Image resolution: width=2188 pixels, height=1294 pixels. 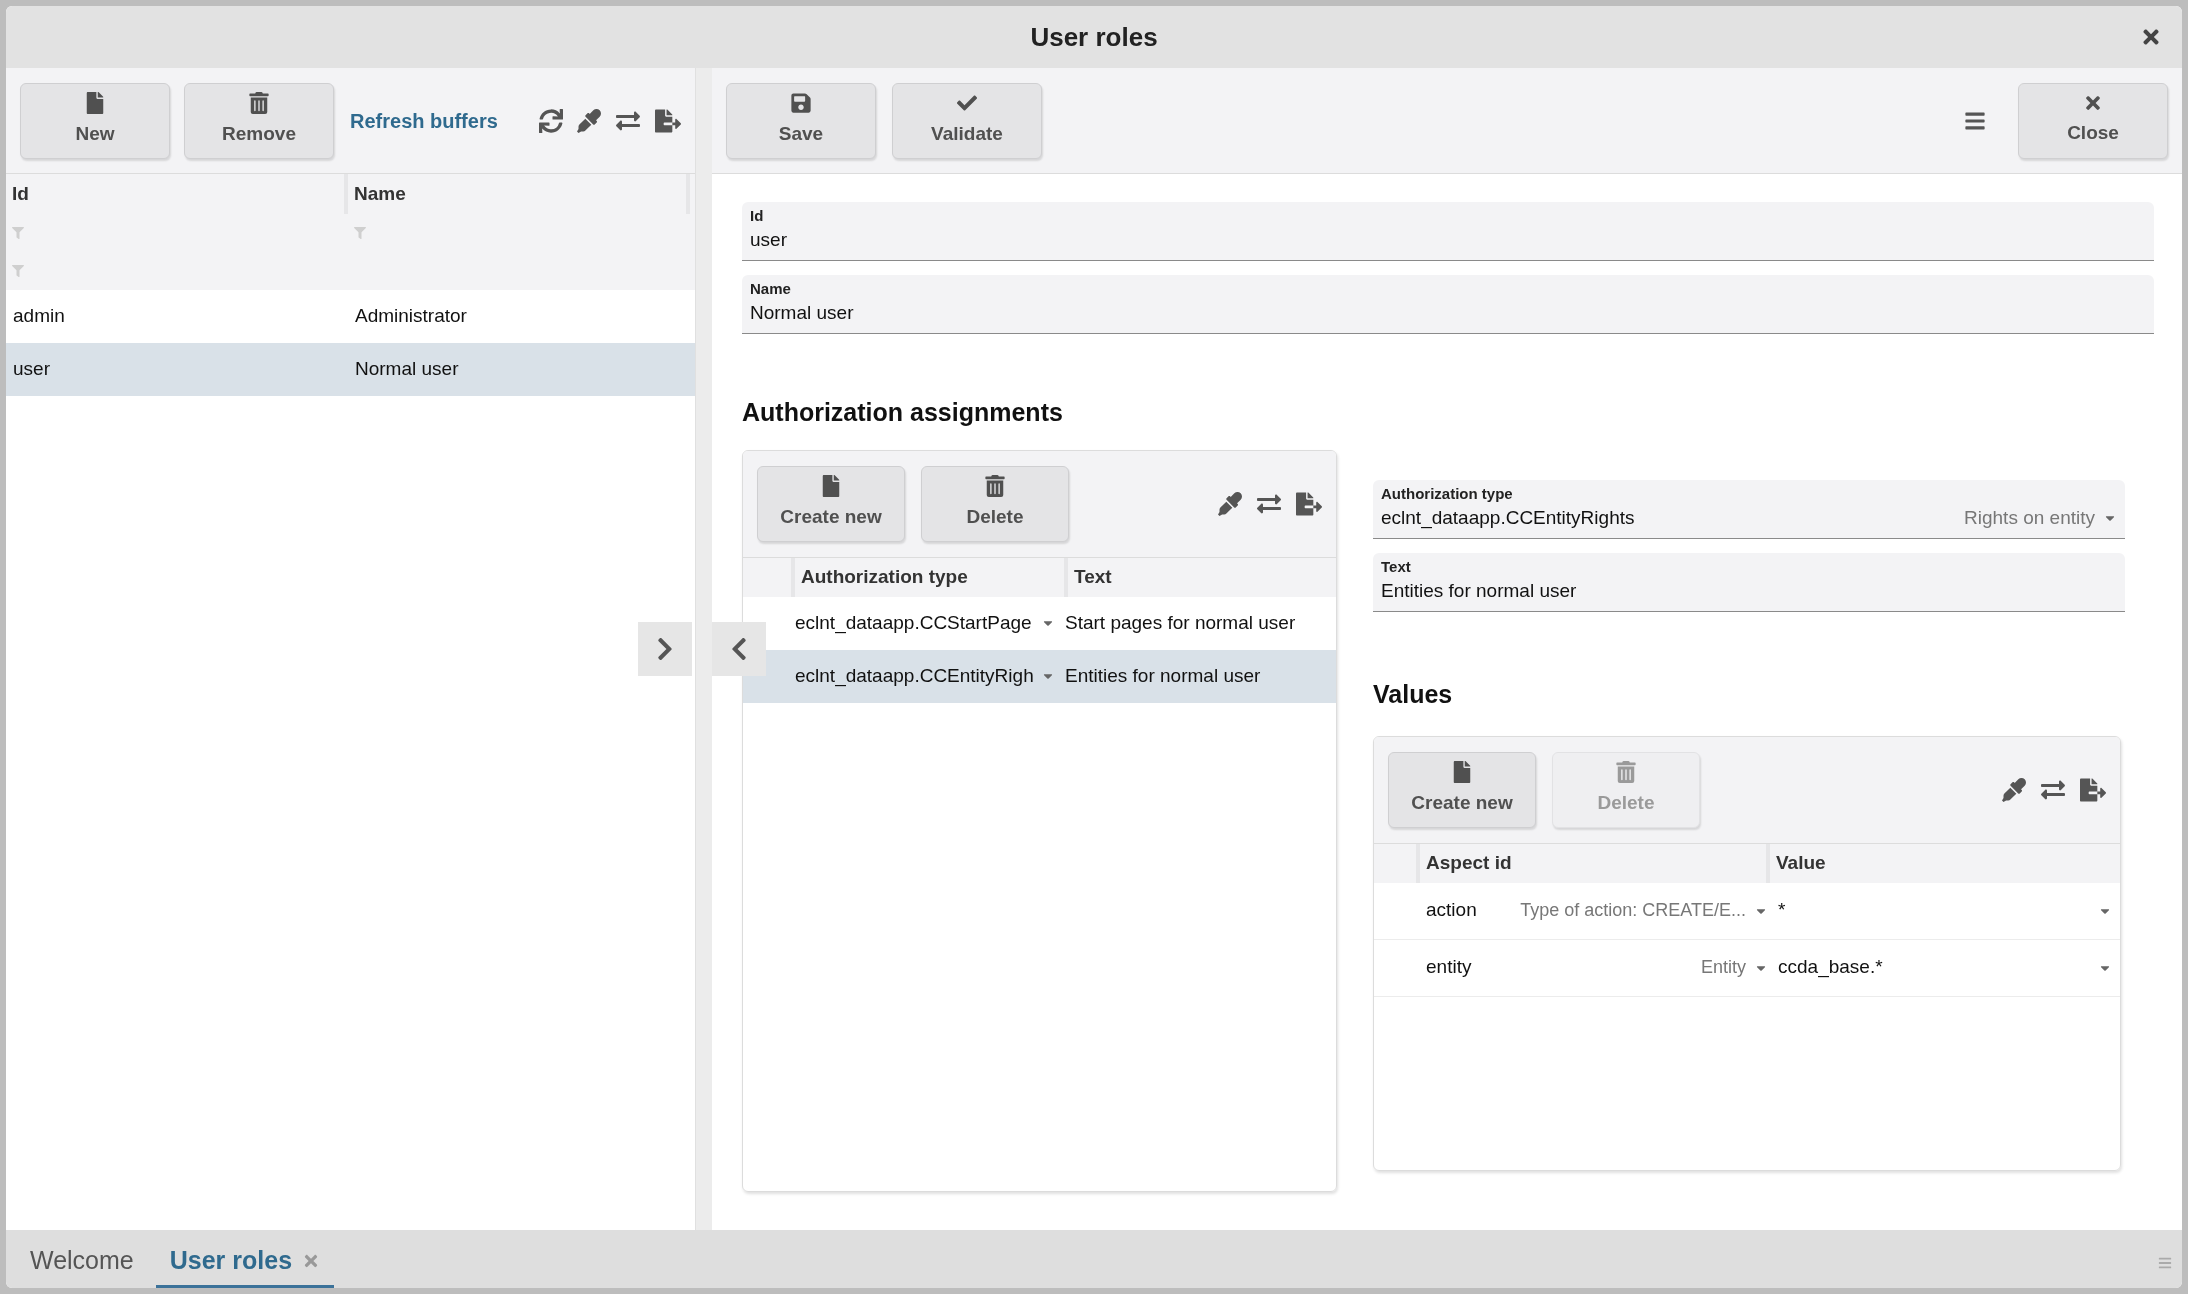 I want to click on section-heading: Values, so click(x=1413, y=694).